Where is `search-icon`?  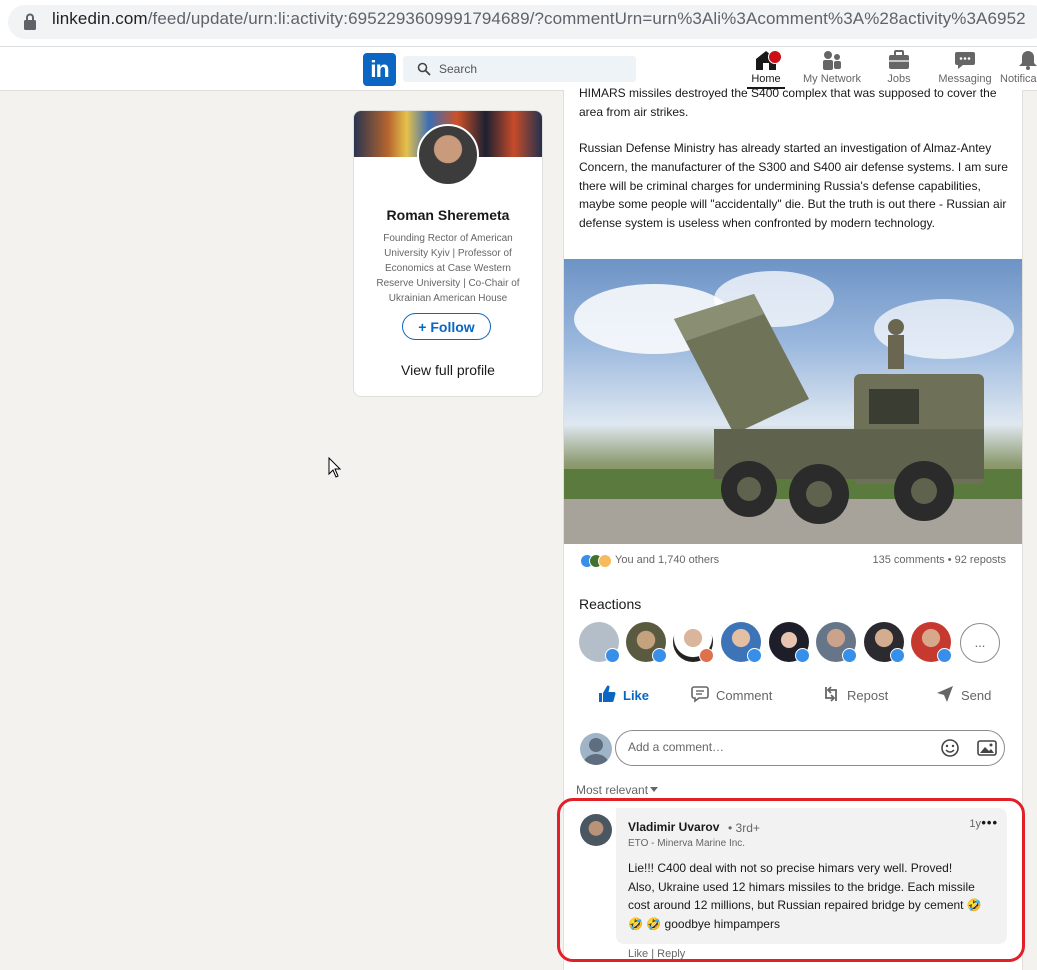
search-icon is located at coordinates (424, 69).